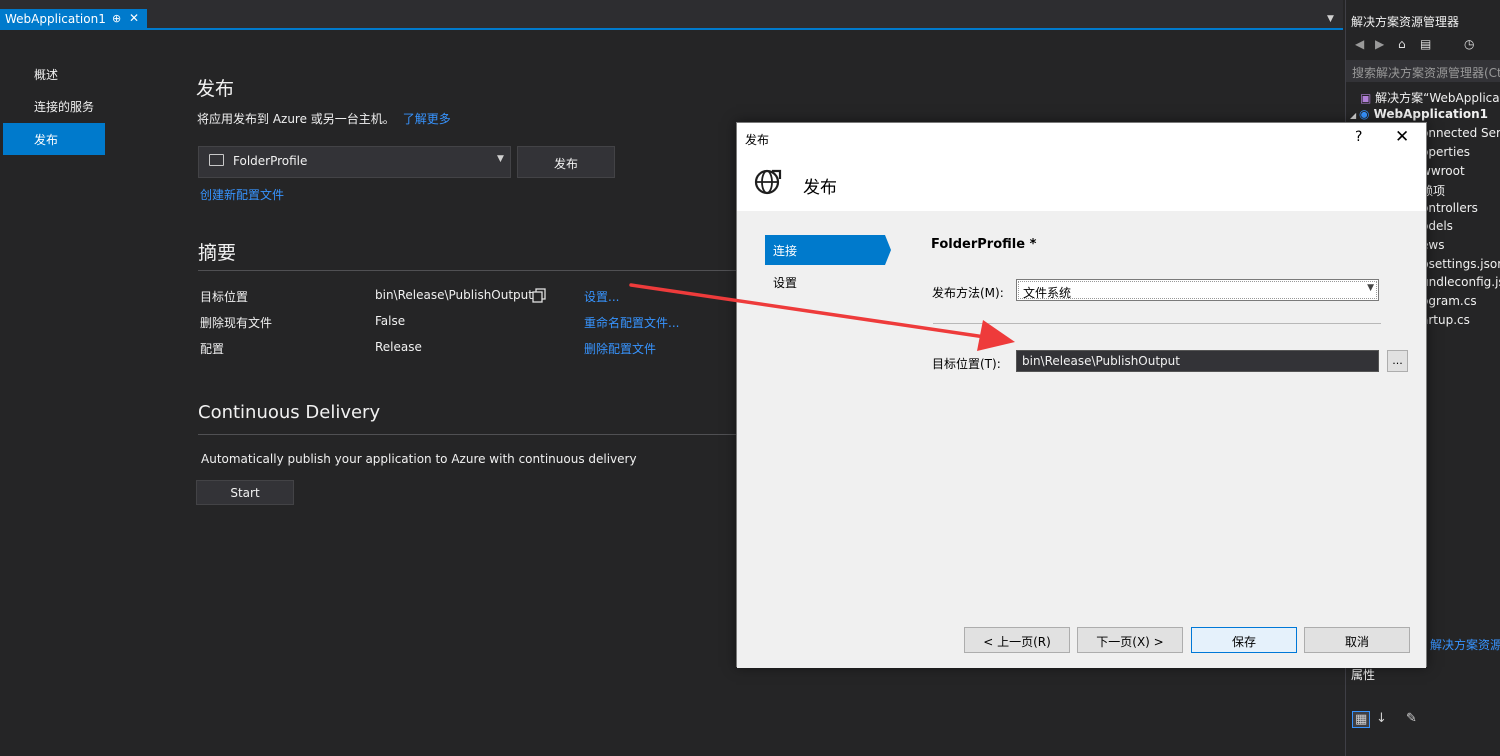  What do you see at coordinates (75, 394) in the screenshot?
I see `publish-page-nav: 概述 连接的服务 发布` at bounding box center [75, 394].